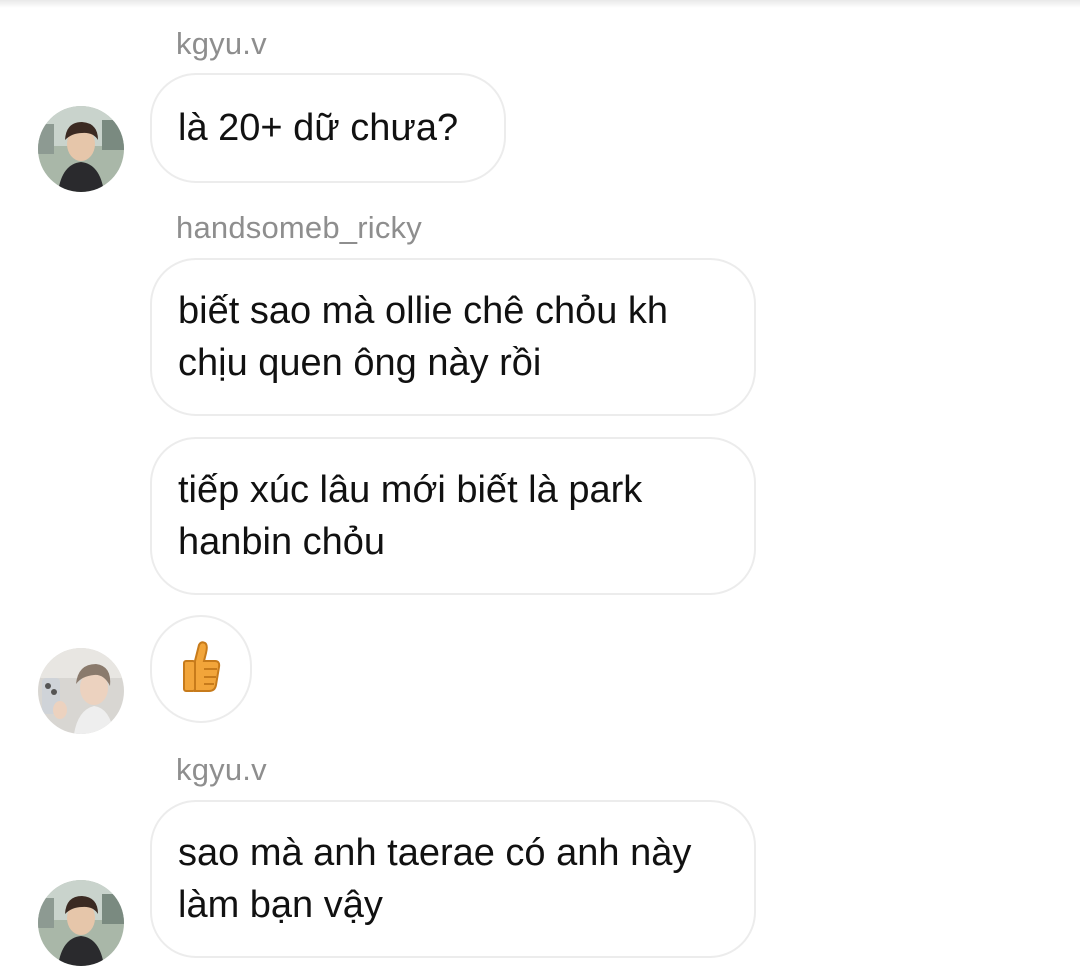 This screenshot has height=976, width=1080. Describe the element at coordinates (299, 228) in the screenshot. I see `sender-name: handsomeb_ricky` at that location.